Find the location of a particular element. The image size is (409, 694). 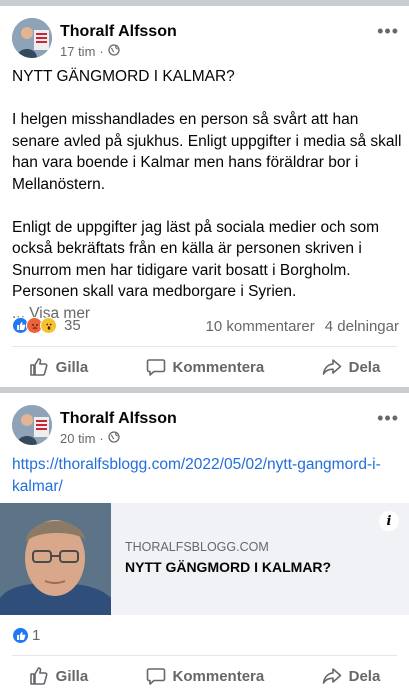

shares-count: 4 delningar is located at coordinates (362, 326).